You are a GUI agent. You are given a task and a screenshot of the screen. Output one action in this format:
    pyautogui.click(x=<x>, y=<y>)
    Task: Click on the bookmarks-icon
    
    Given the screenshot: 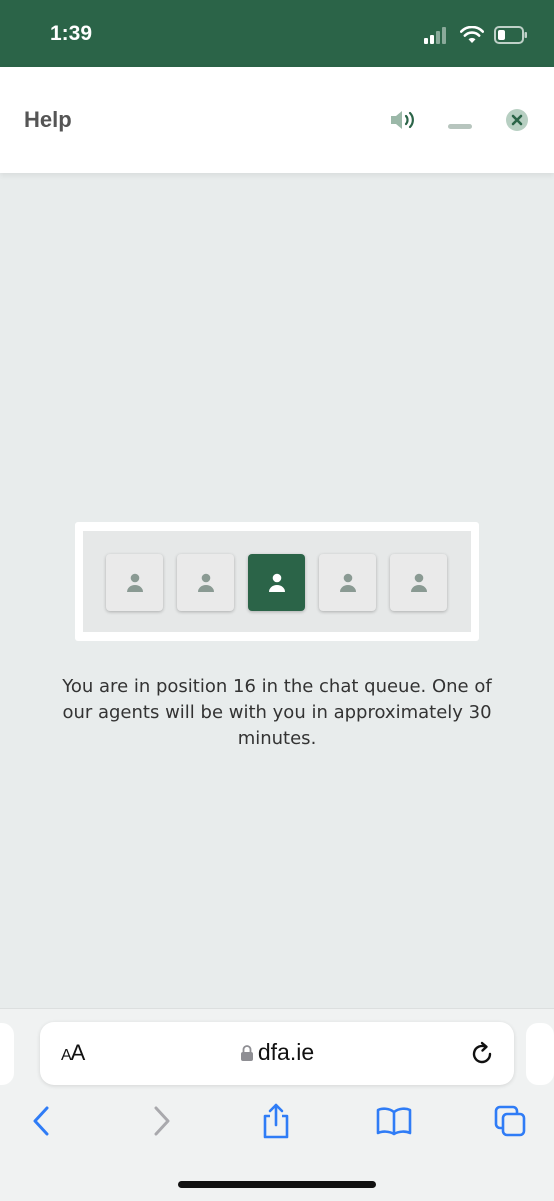 What is the action you would take?
    pyautogui.click(x=394, y=1121)
    